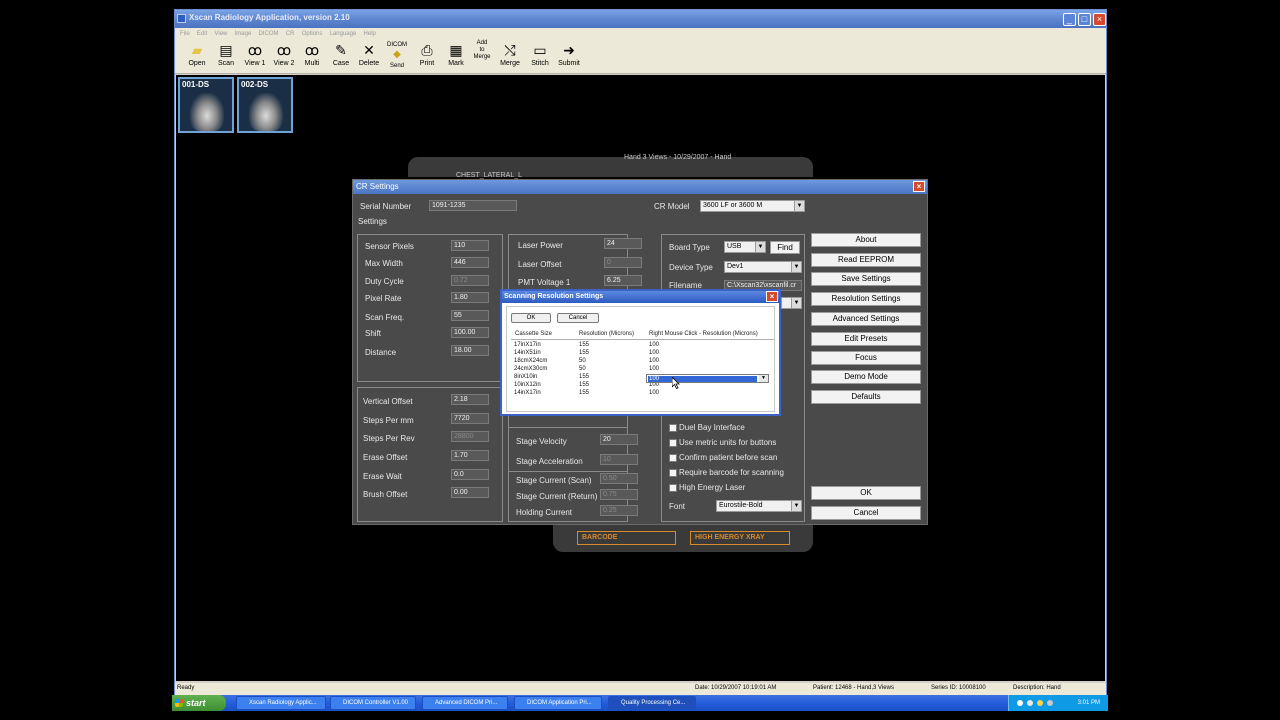 The height and width of the screenshot is (720, 1280). What do you see at coordinates (866, 299) in the screenshot?
I see `resolution-settings-button: Resolution Settings` at bounding box center [866, 299].